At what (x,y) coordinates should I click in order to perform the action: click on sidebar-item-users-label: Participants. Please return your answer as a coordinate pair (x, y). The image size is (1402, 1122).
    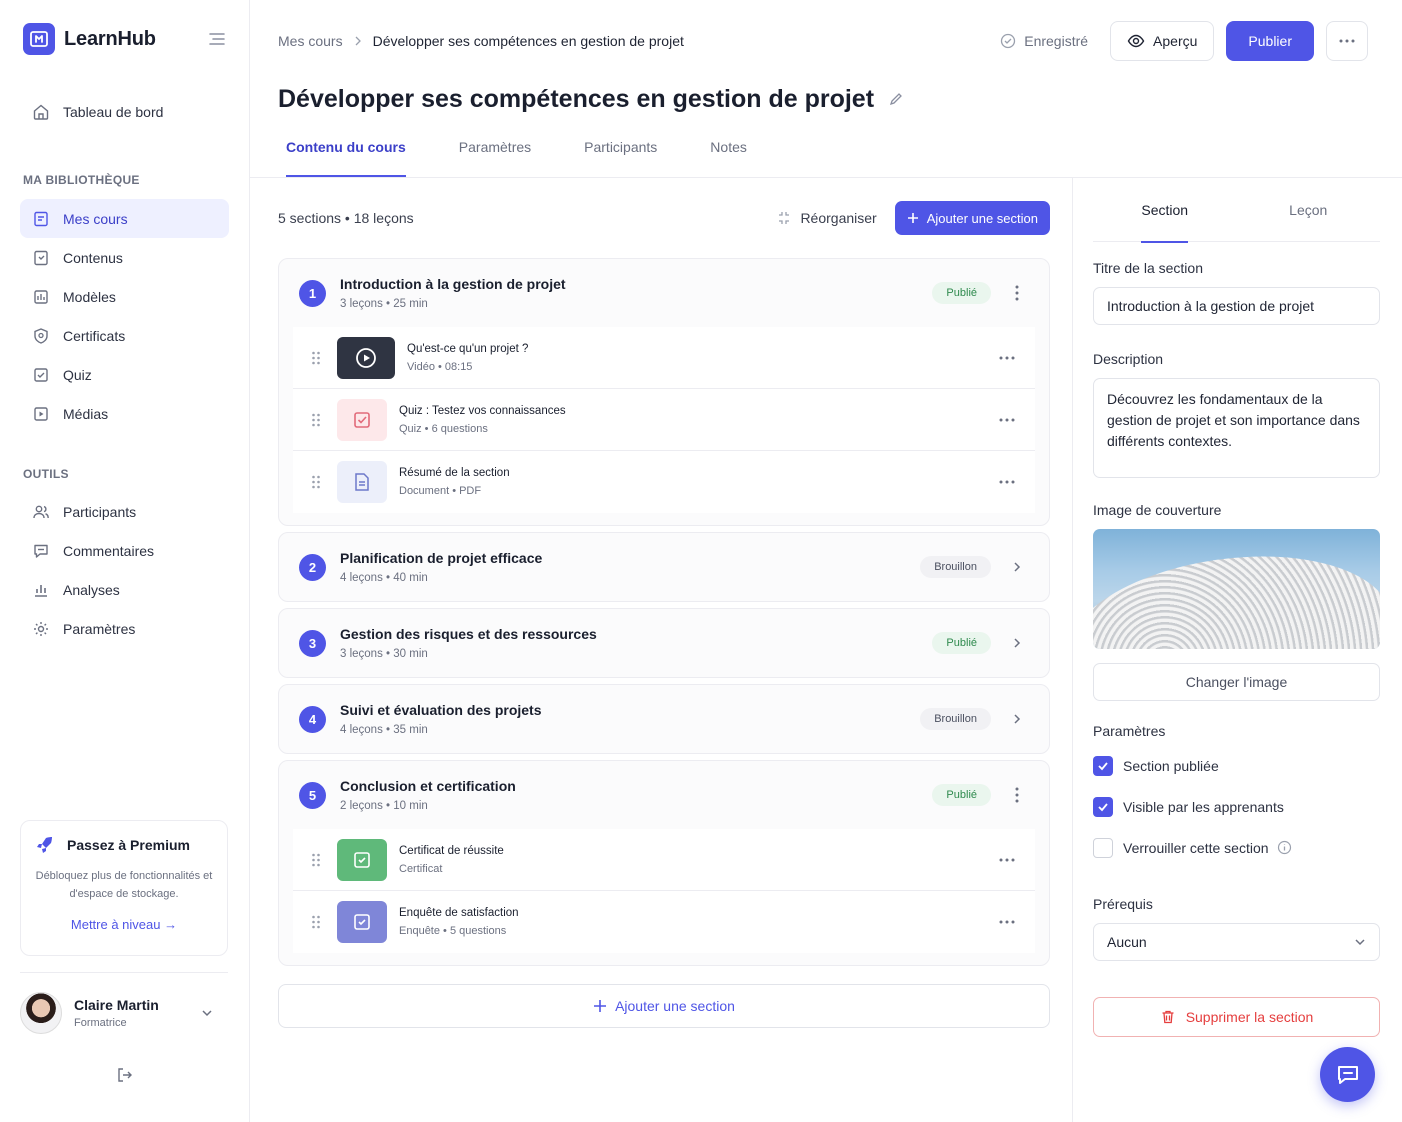
    Looking at the image, I should click on (100, 511).